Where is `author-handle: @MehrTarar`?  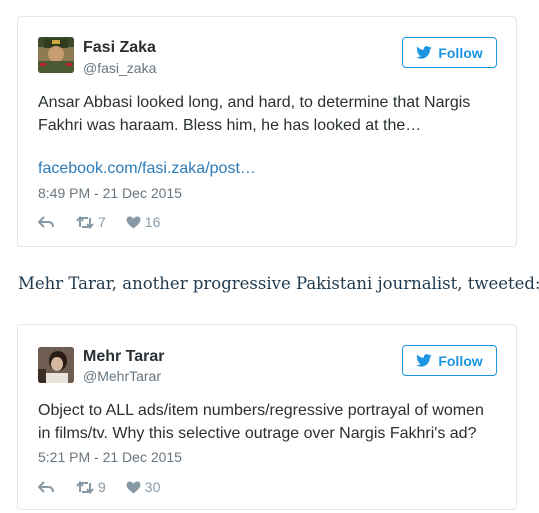
author-handle: @MehrTarar is located at coordinates (122, 376).